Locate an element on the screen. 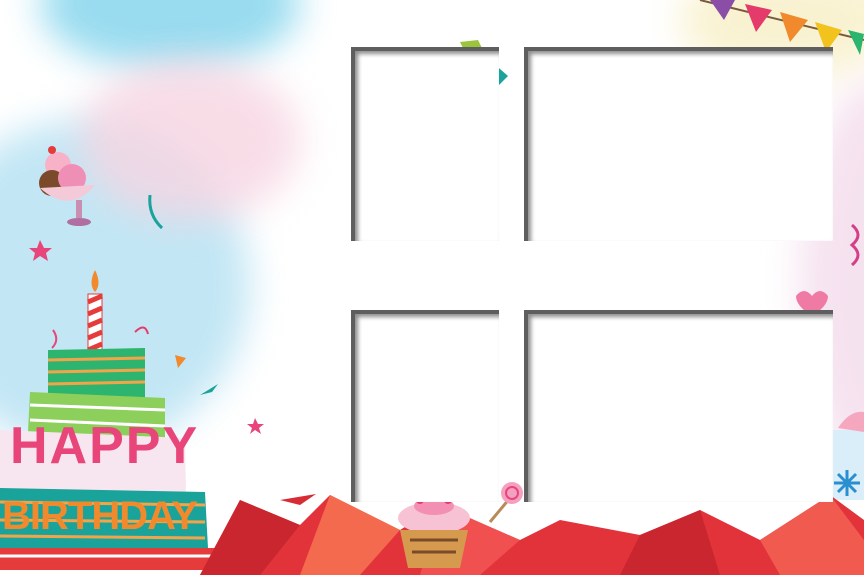 The height and width of the screenshot is (575, 864). banner-line-birthday: BIRTHDAY is located at coordinates (100, 516).